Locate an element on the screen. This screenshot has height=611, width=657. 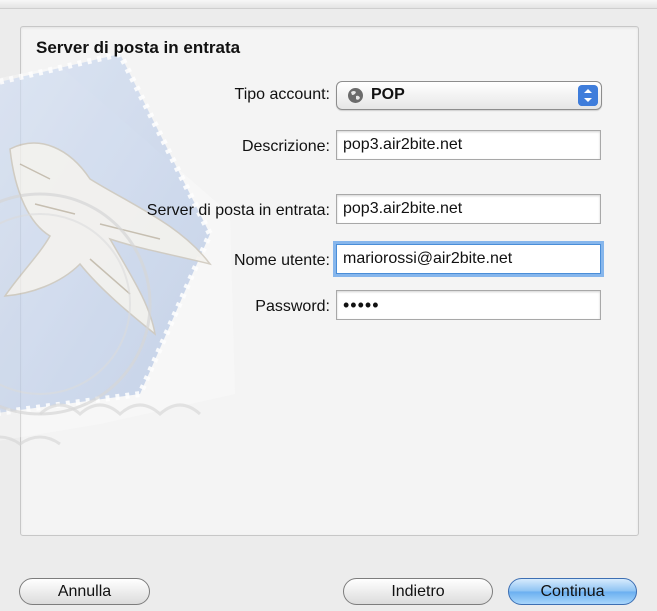
back-button: Indietro is located at coordinates (418, 591).